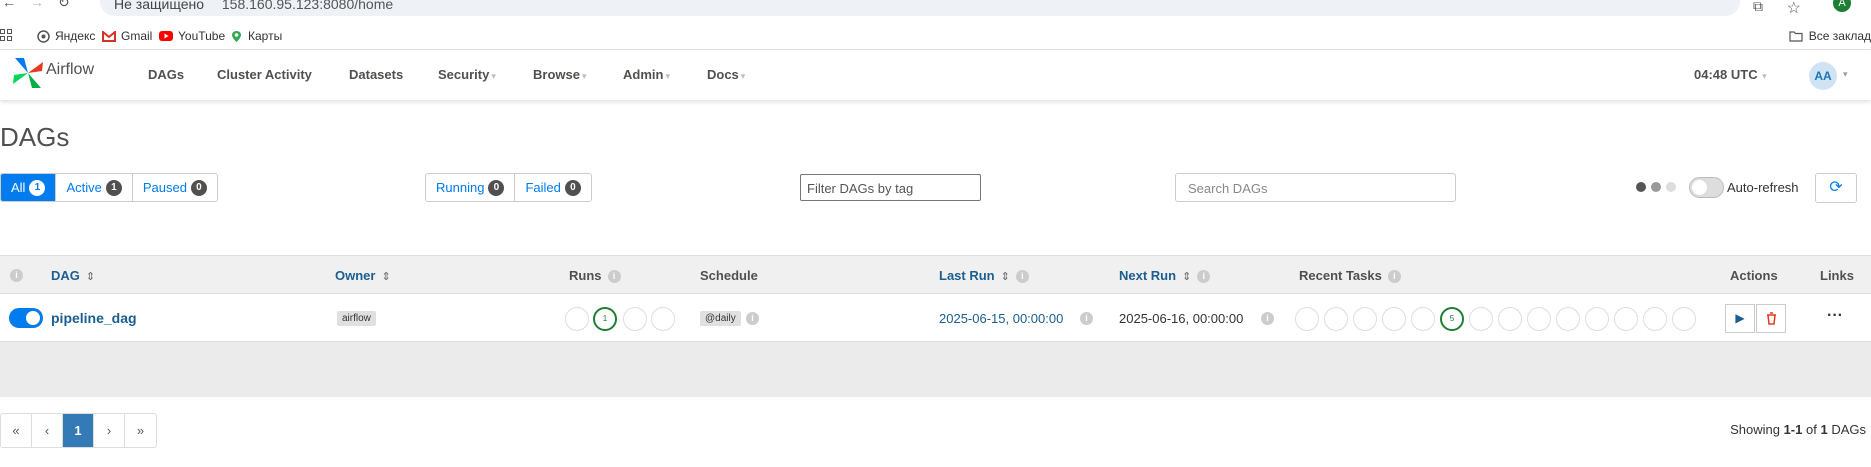 The width and height of the screenshot is (1871, 467). Describe the element at coordinates (1706, 187) in the screenshot. I see `auto-refresh-toggle` at that location.